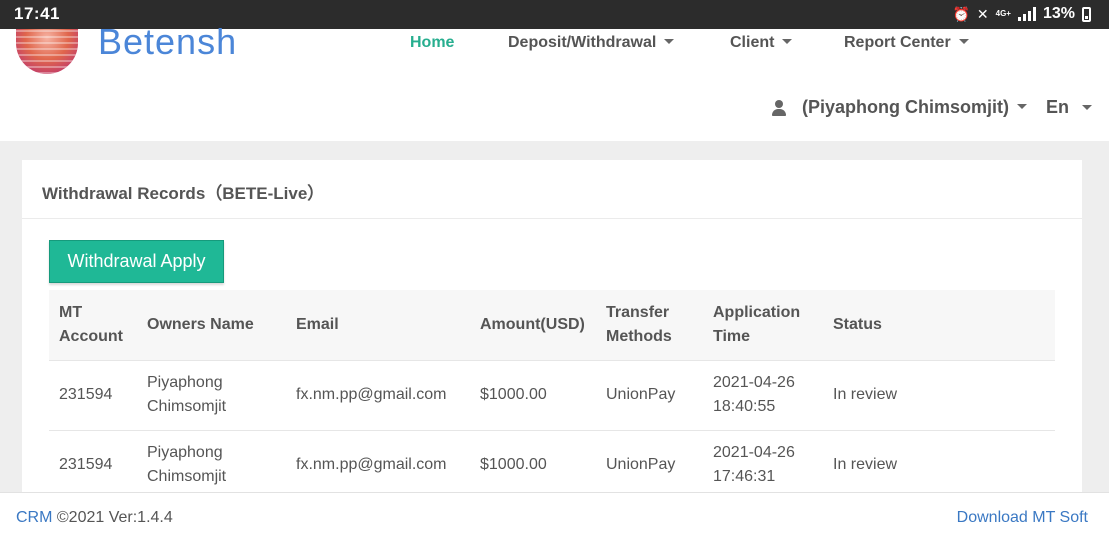 The image size is (1109, 537). I want to click on cell-time: 2021-04-26 17:46:31, so click(754, 465).